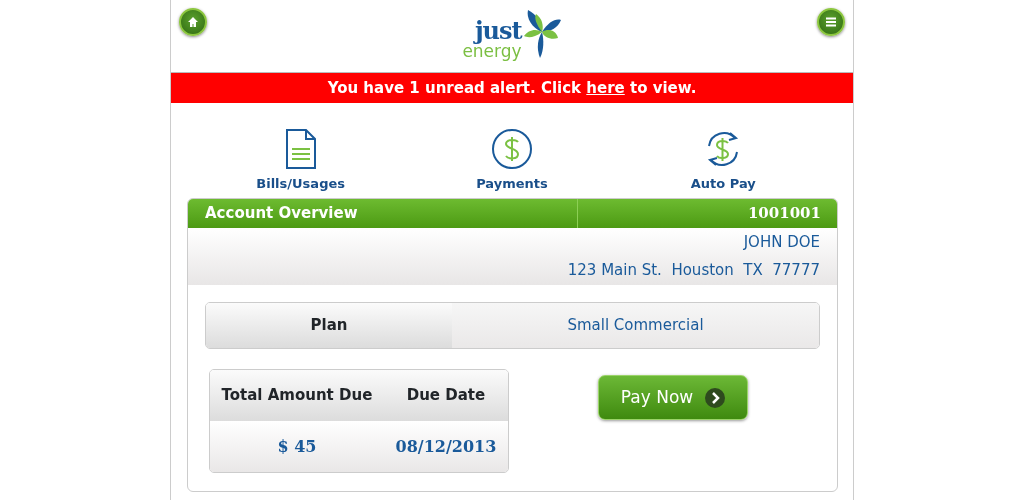 The height and width of the screenshot is (500, 1024). I want to click on logo-text: energy, so click(492, 51).